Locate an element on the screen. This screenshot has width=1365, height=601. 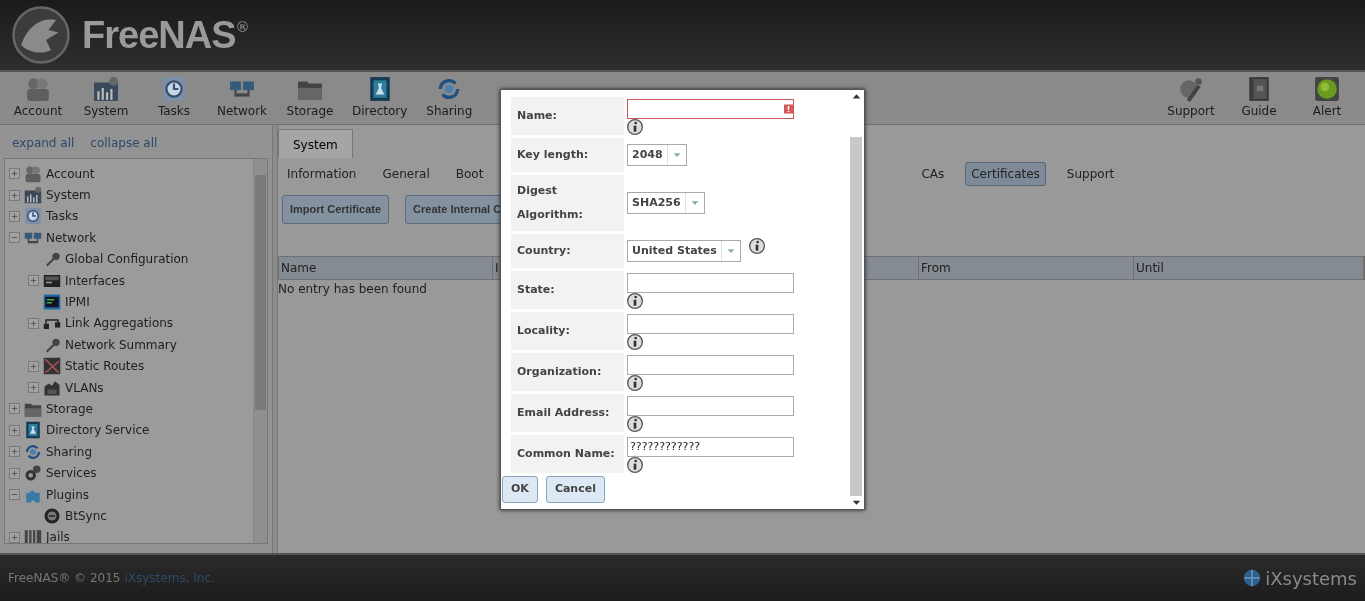
tree-item: Account is located at coordinates (70, 173).